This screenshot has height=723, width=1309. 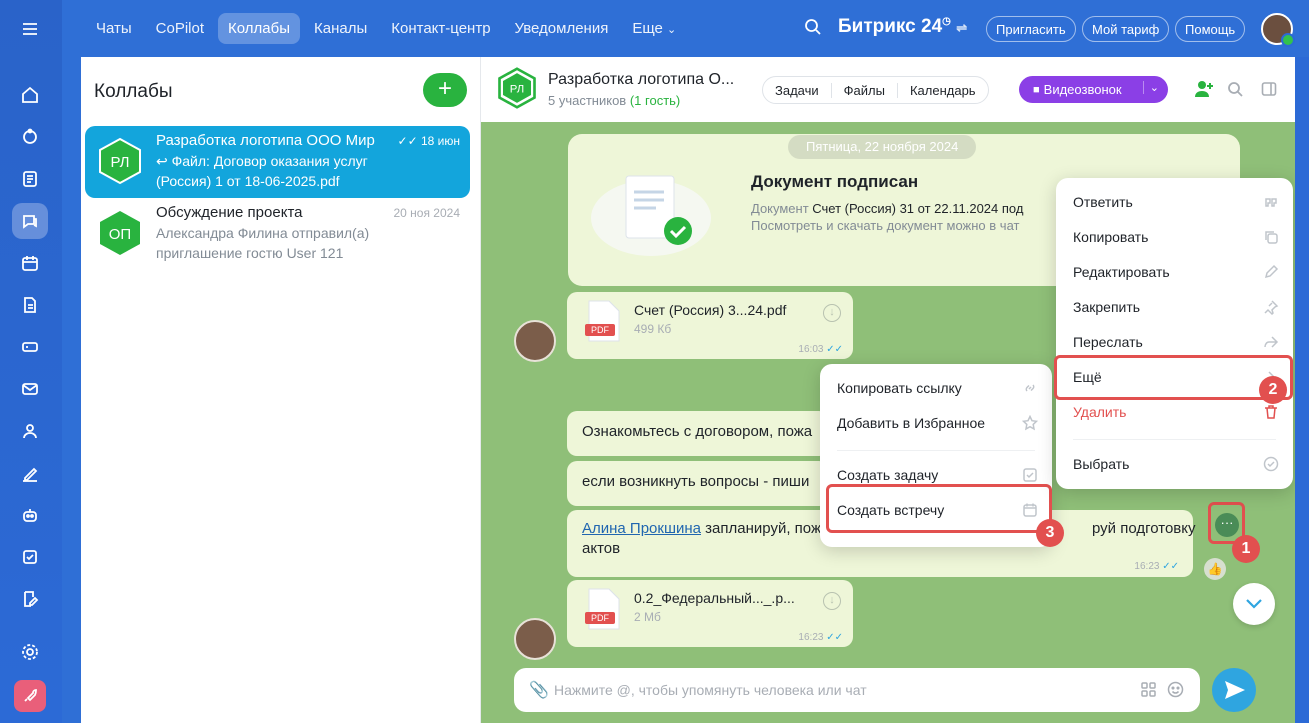 I want to click on video-call-label: Видеозвонок, so click(x=1082, y=89).